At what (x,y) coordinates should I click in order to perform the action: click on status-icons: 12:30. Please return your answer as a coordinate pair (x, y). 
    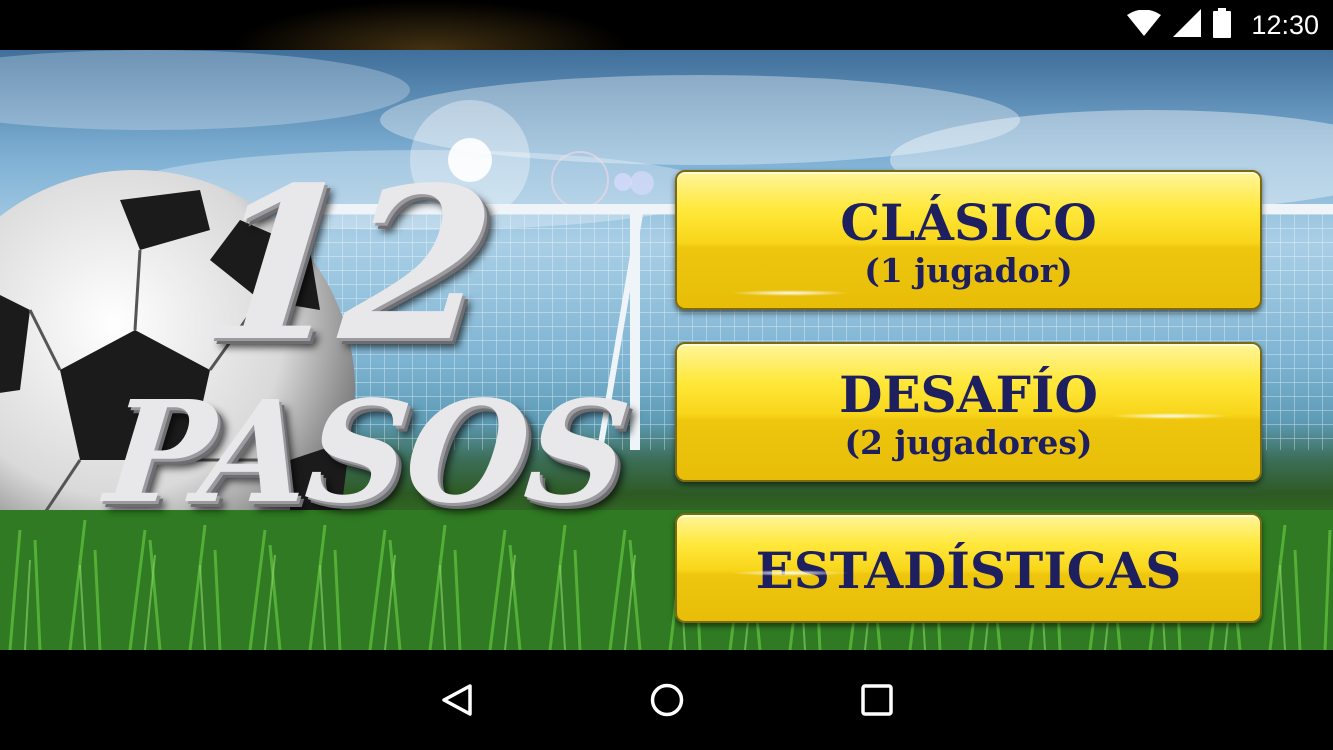
    Looking at the image, I should click on (1223, 25).